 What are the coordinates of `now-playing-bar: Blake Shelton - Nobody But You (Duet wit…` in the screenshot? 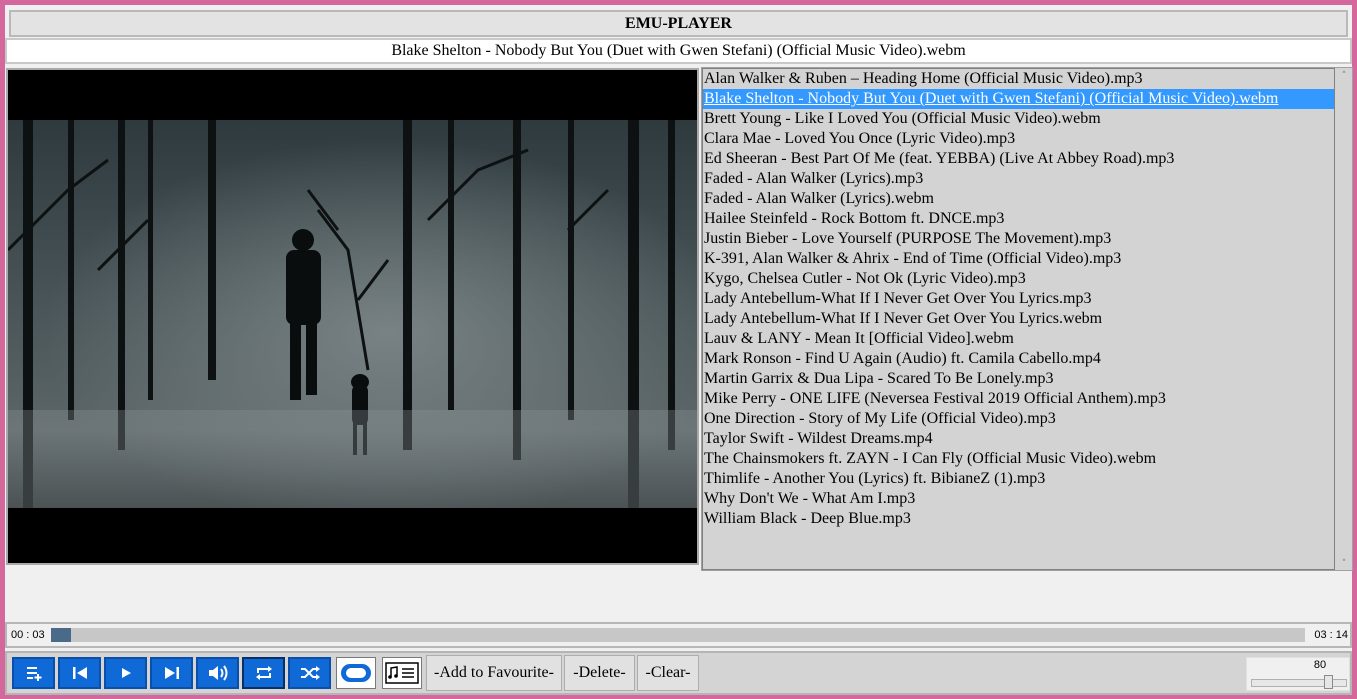 It's located at (678, 51).